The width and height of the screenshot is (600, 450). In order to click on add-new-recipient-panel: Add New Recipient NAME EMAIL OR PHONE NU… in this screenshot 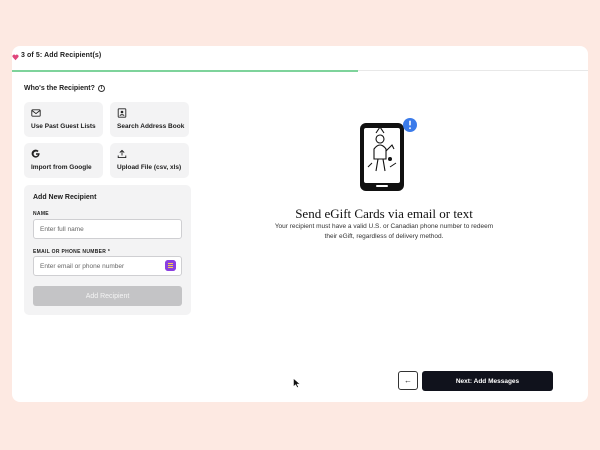, I will do `click(107, 250)`.